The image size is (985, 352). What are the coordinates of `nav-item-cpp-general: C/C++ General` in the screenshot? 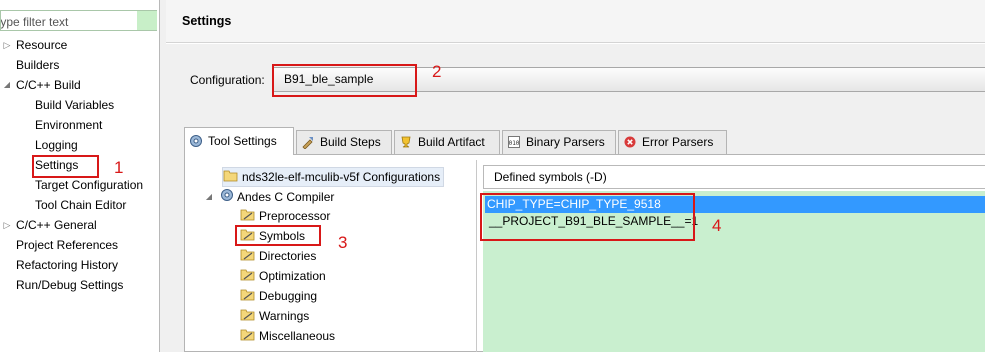 It's located at (56, 225).